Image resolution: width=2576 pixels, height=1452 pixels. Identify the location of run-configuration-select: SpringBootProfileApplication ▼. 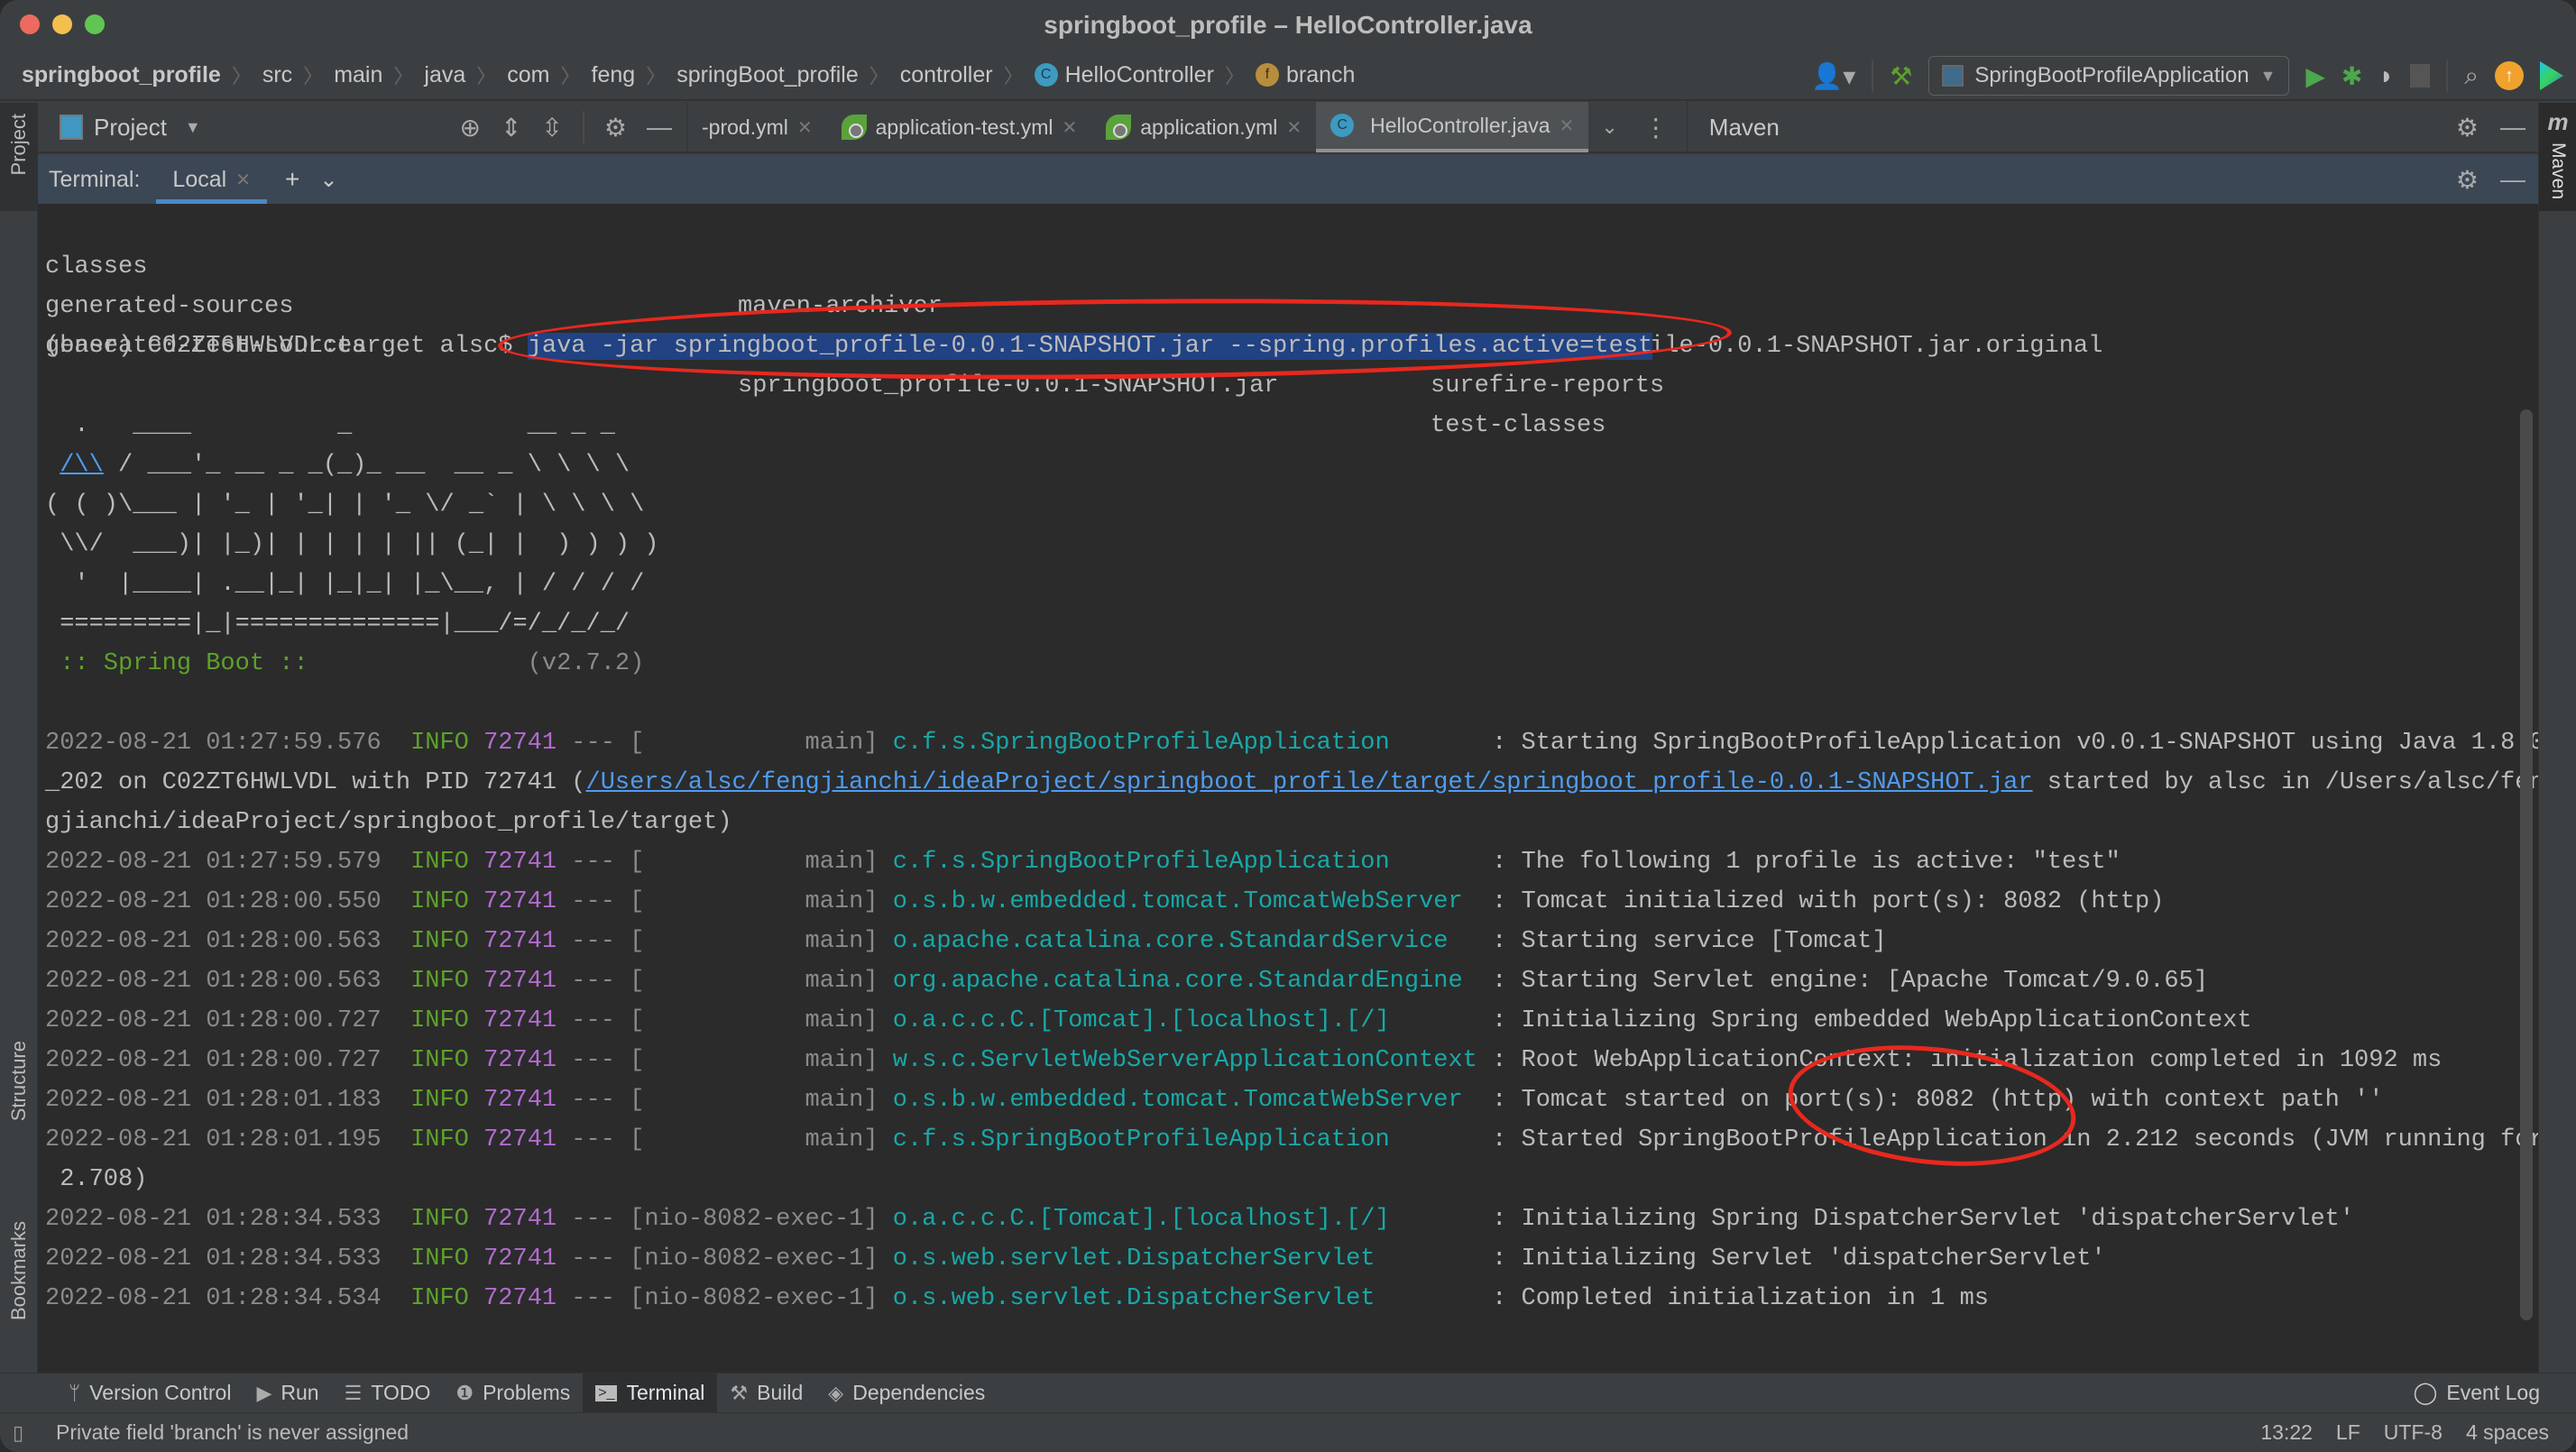
(2109, 76).